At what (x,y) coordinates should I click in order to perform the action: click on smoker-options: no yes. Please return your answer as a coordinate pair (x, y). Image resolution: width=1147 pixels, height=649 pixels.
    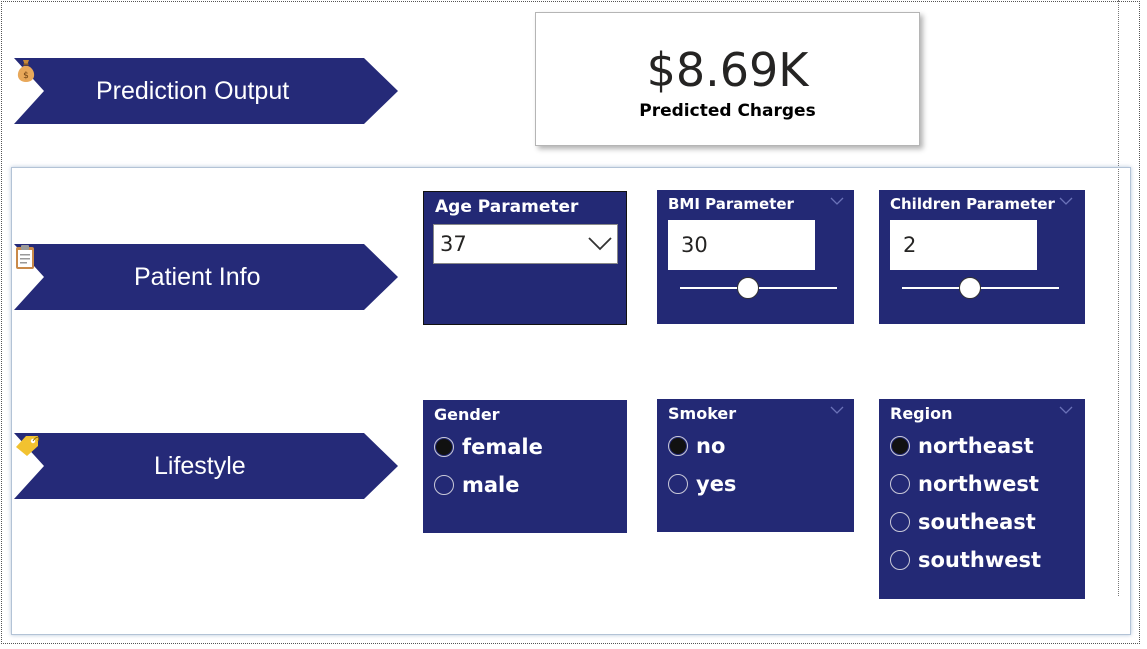
    Looking at the image, I should click on (702, 465).